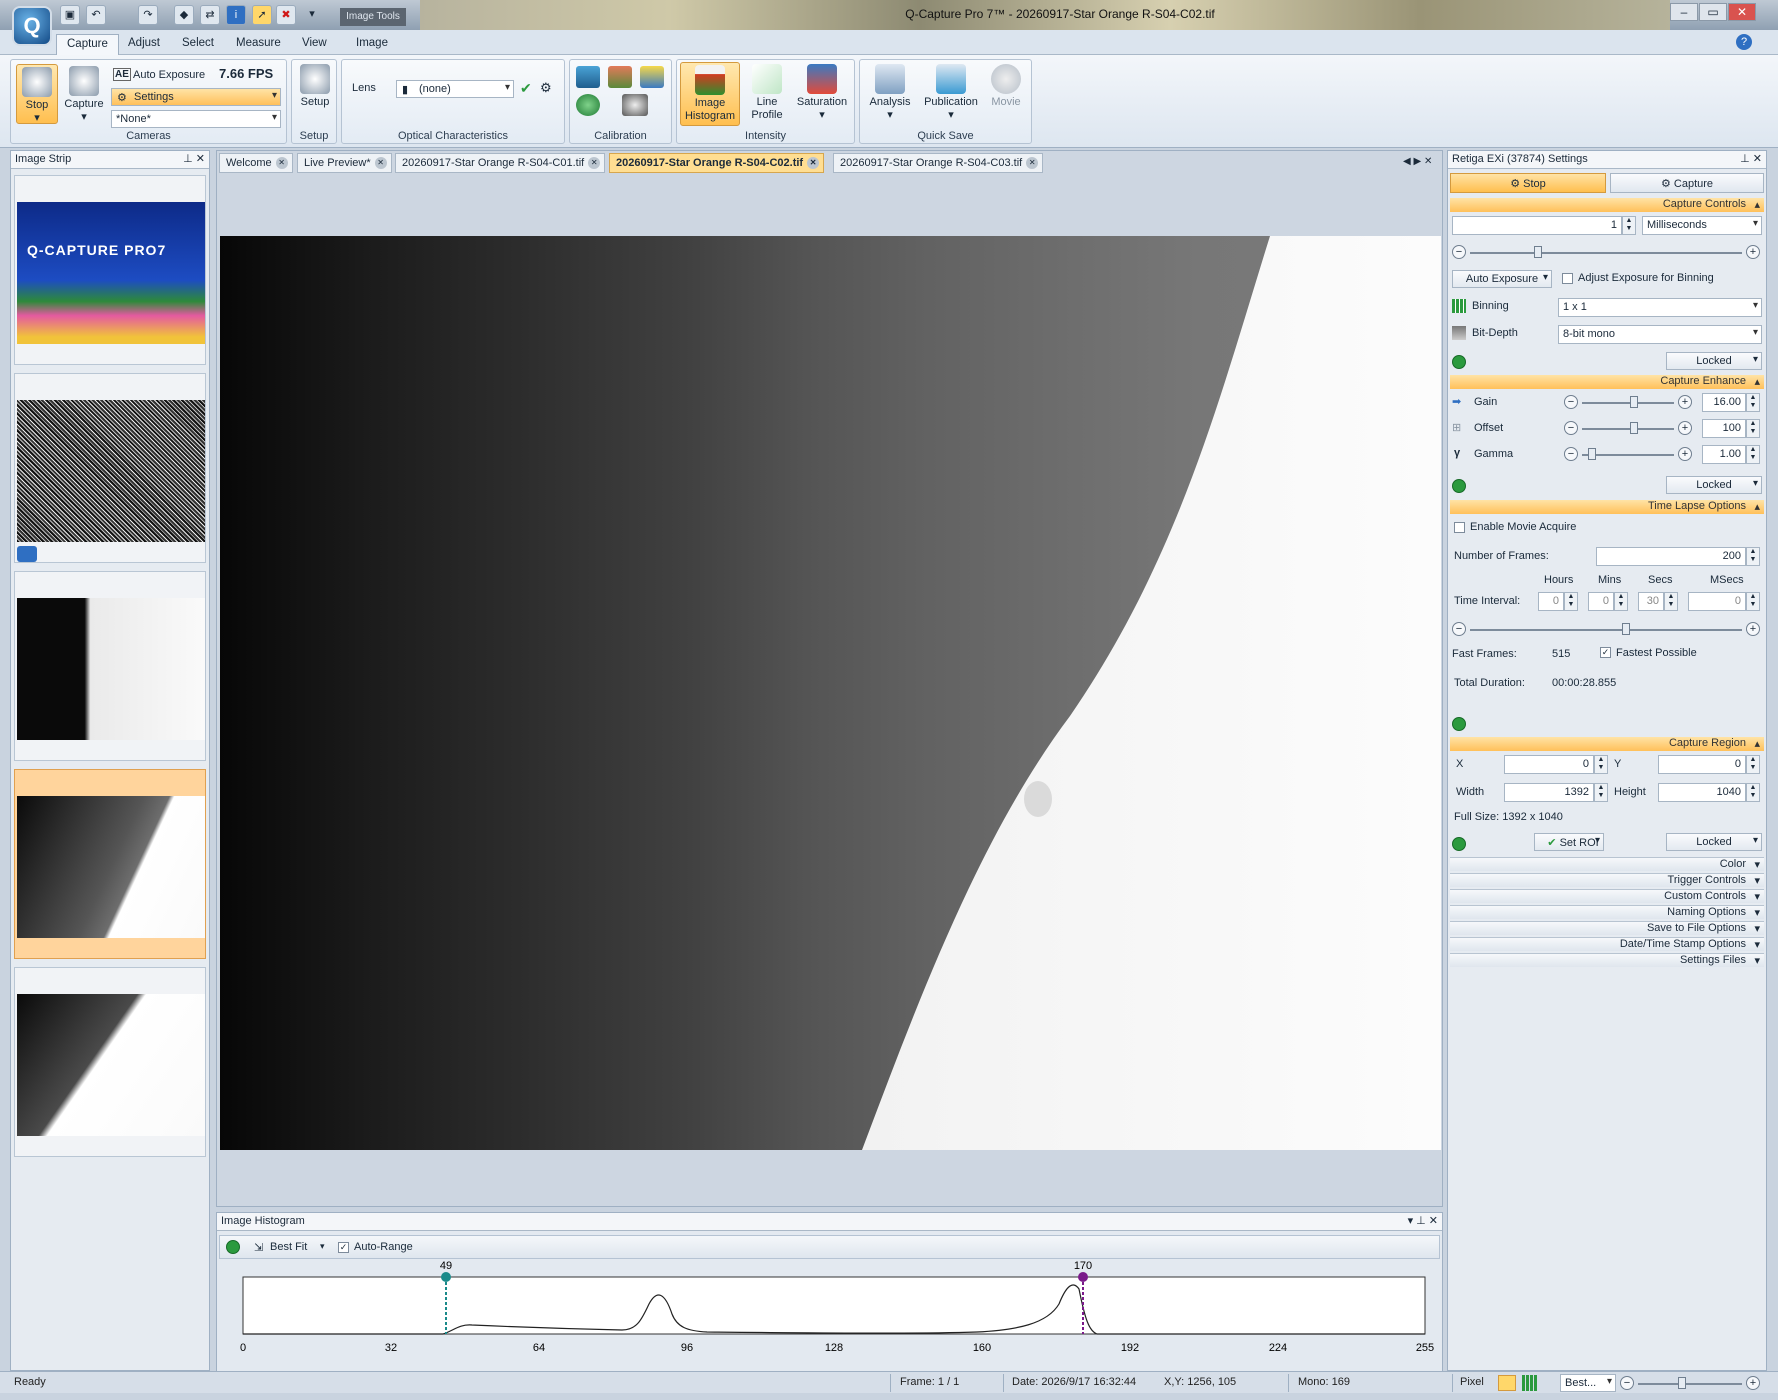 The height and width of the screenshot is (1400, 1778). Describe the element at coordinates (315, 86) in the screenshot. I see `setup-button: Setup` at that location.